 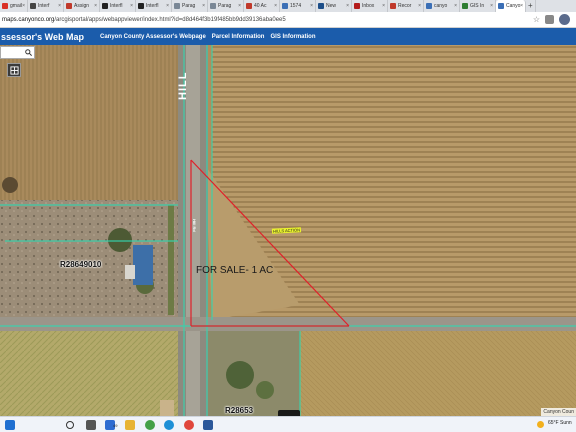 I want to click on browser-tab: 1574 ×, so click(x=298, y=6).